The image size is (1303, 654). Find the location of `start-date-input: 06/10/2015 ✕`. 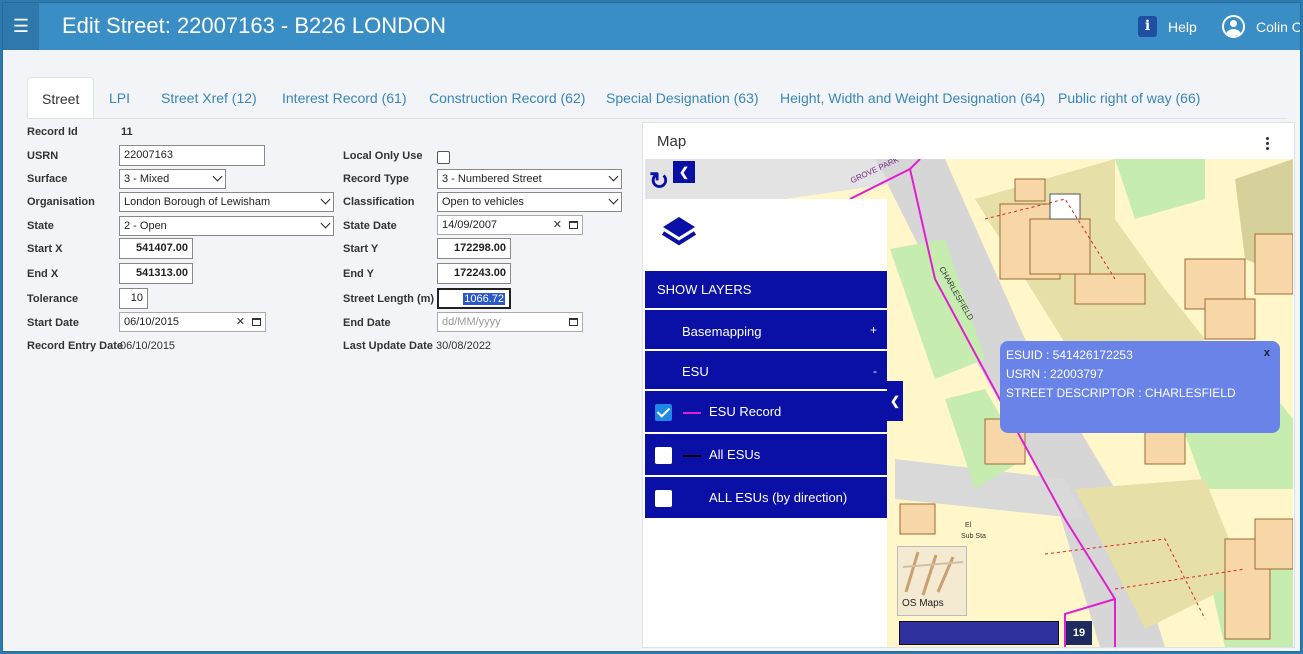

start-date-input: 06/10/2015 ✕ is located at coordinates (192, 322).